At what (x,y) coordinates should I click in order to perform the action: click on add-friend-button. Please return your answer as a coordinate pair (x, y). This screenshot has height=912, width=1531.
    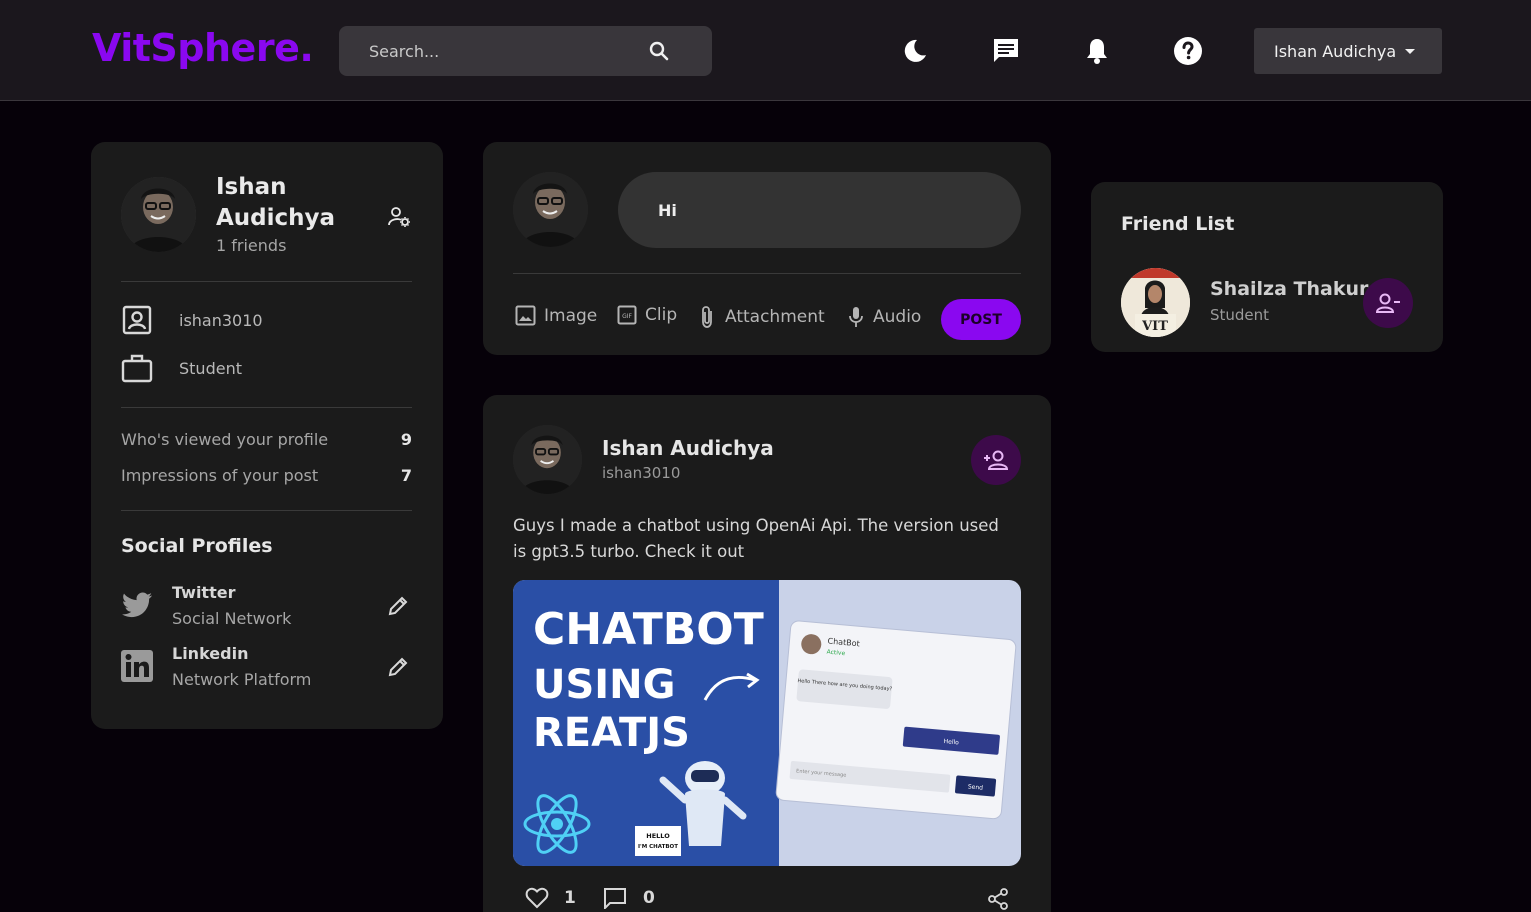
    Looking at the image, I should click on (996, 460).